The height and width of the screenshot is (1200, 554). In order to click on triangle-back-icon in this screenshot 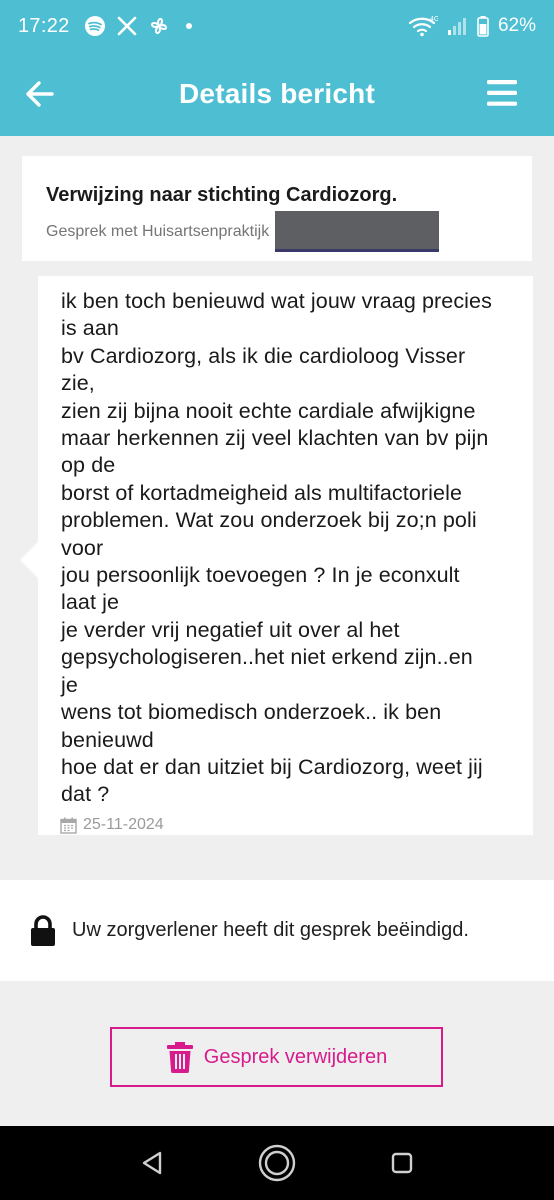, I will do `click(152, 1163)`.